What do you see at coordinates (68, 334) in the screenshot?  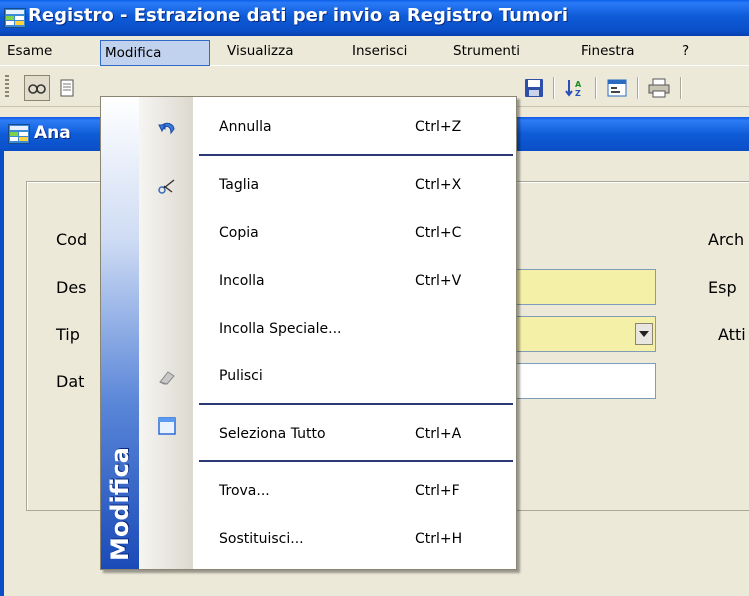 I see `label-tipo: Tip` at bounding box center [68, 334].